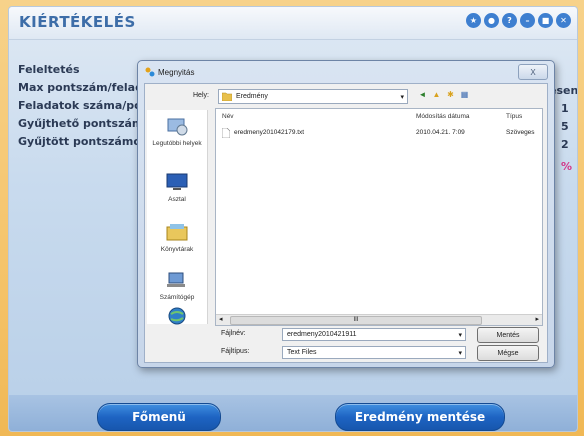 This screenshot has height=436, width=584. Describe the element at coordinates (233, 333) in the screenshot. I see `filename-label: Fájlnév:` at that location.